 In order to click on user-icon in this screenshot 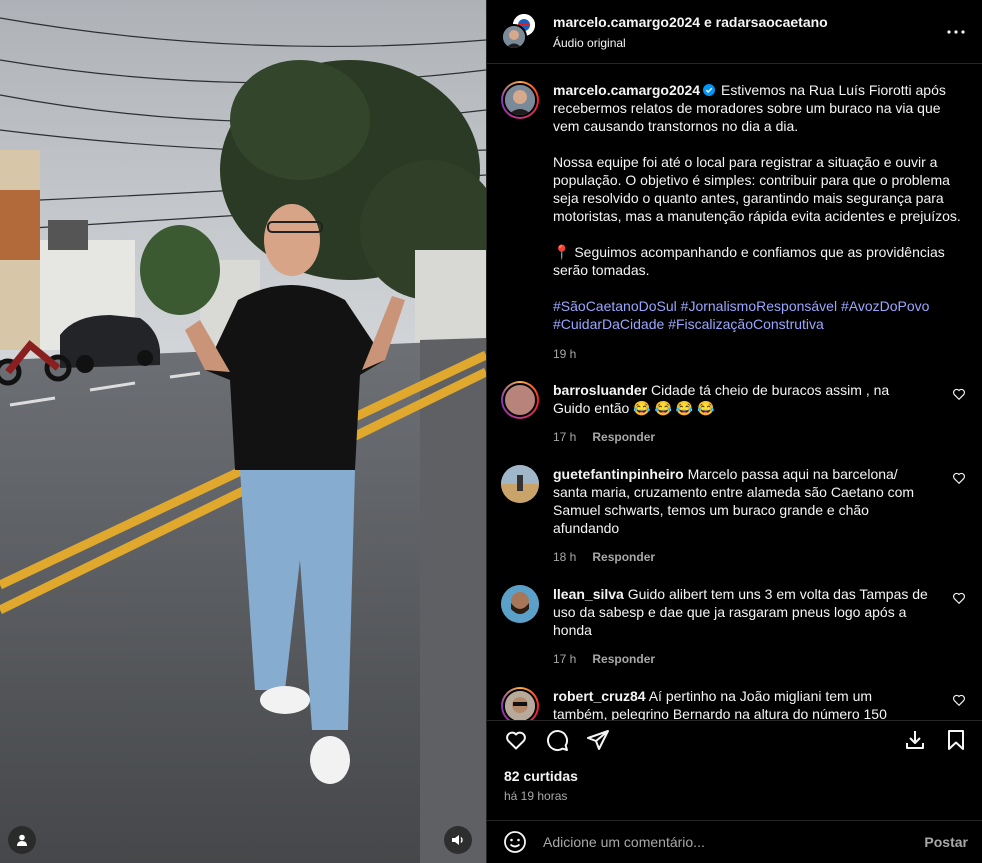, I will do `click(22, 840)`.